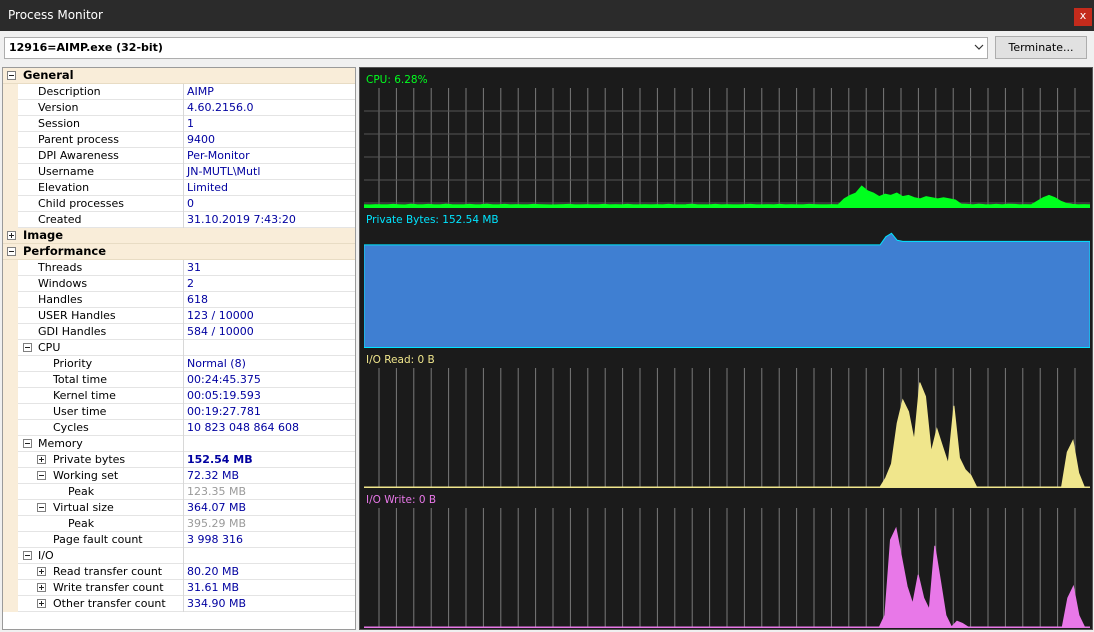 The width and height of the screenshot is (1094, 632). What do you see at coordinates (179, 444) in the screenshot?
I see `property-row: Memory` at bounding box center [179, 444].